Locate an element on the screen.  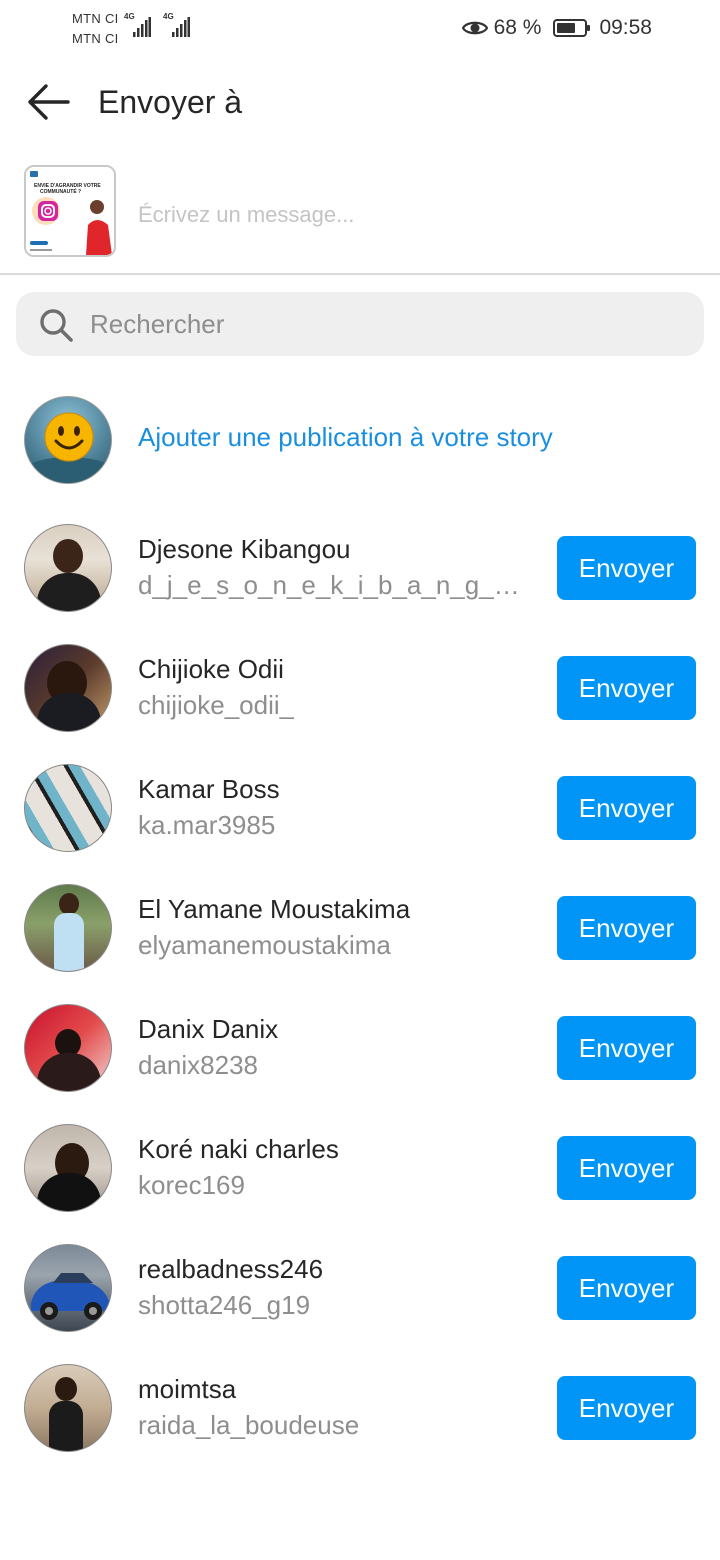
search-input is located at coordinates (380, 324).